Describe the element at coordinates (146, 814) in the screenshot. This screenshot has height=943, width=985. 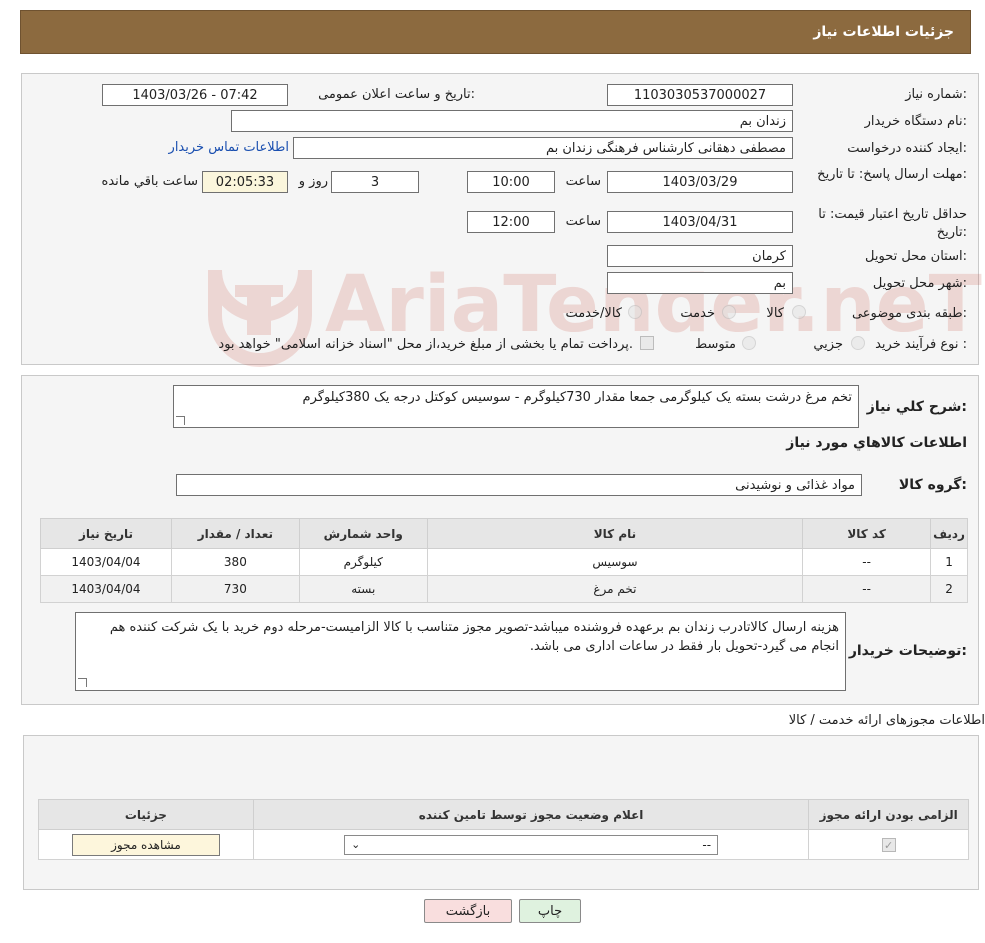
I see `col-permit-details: جزئیات` at that location.